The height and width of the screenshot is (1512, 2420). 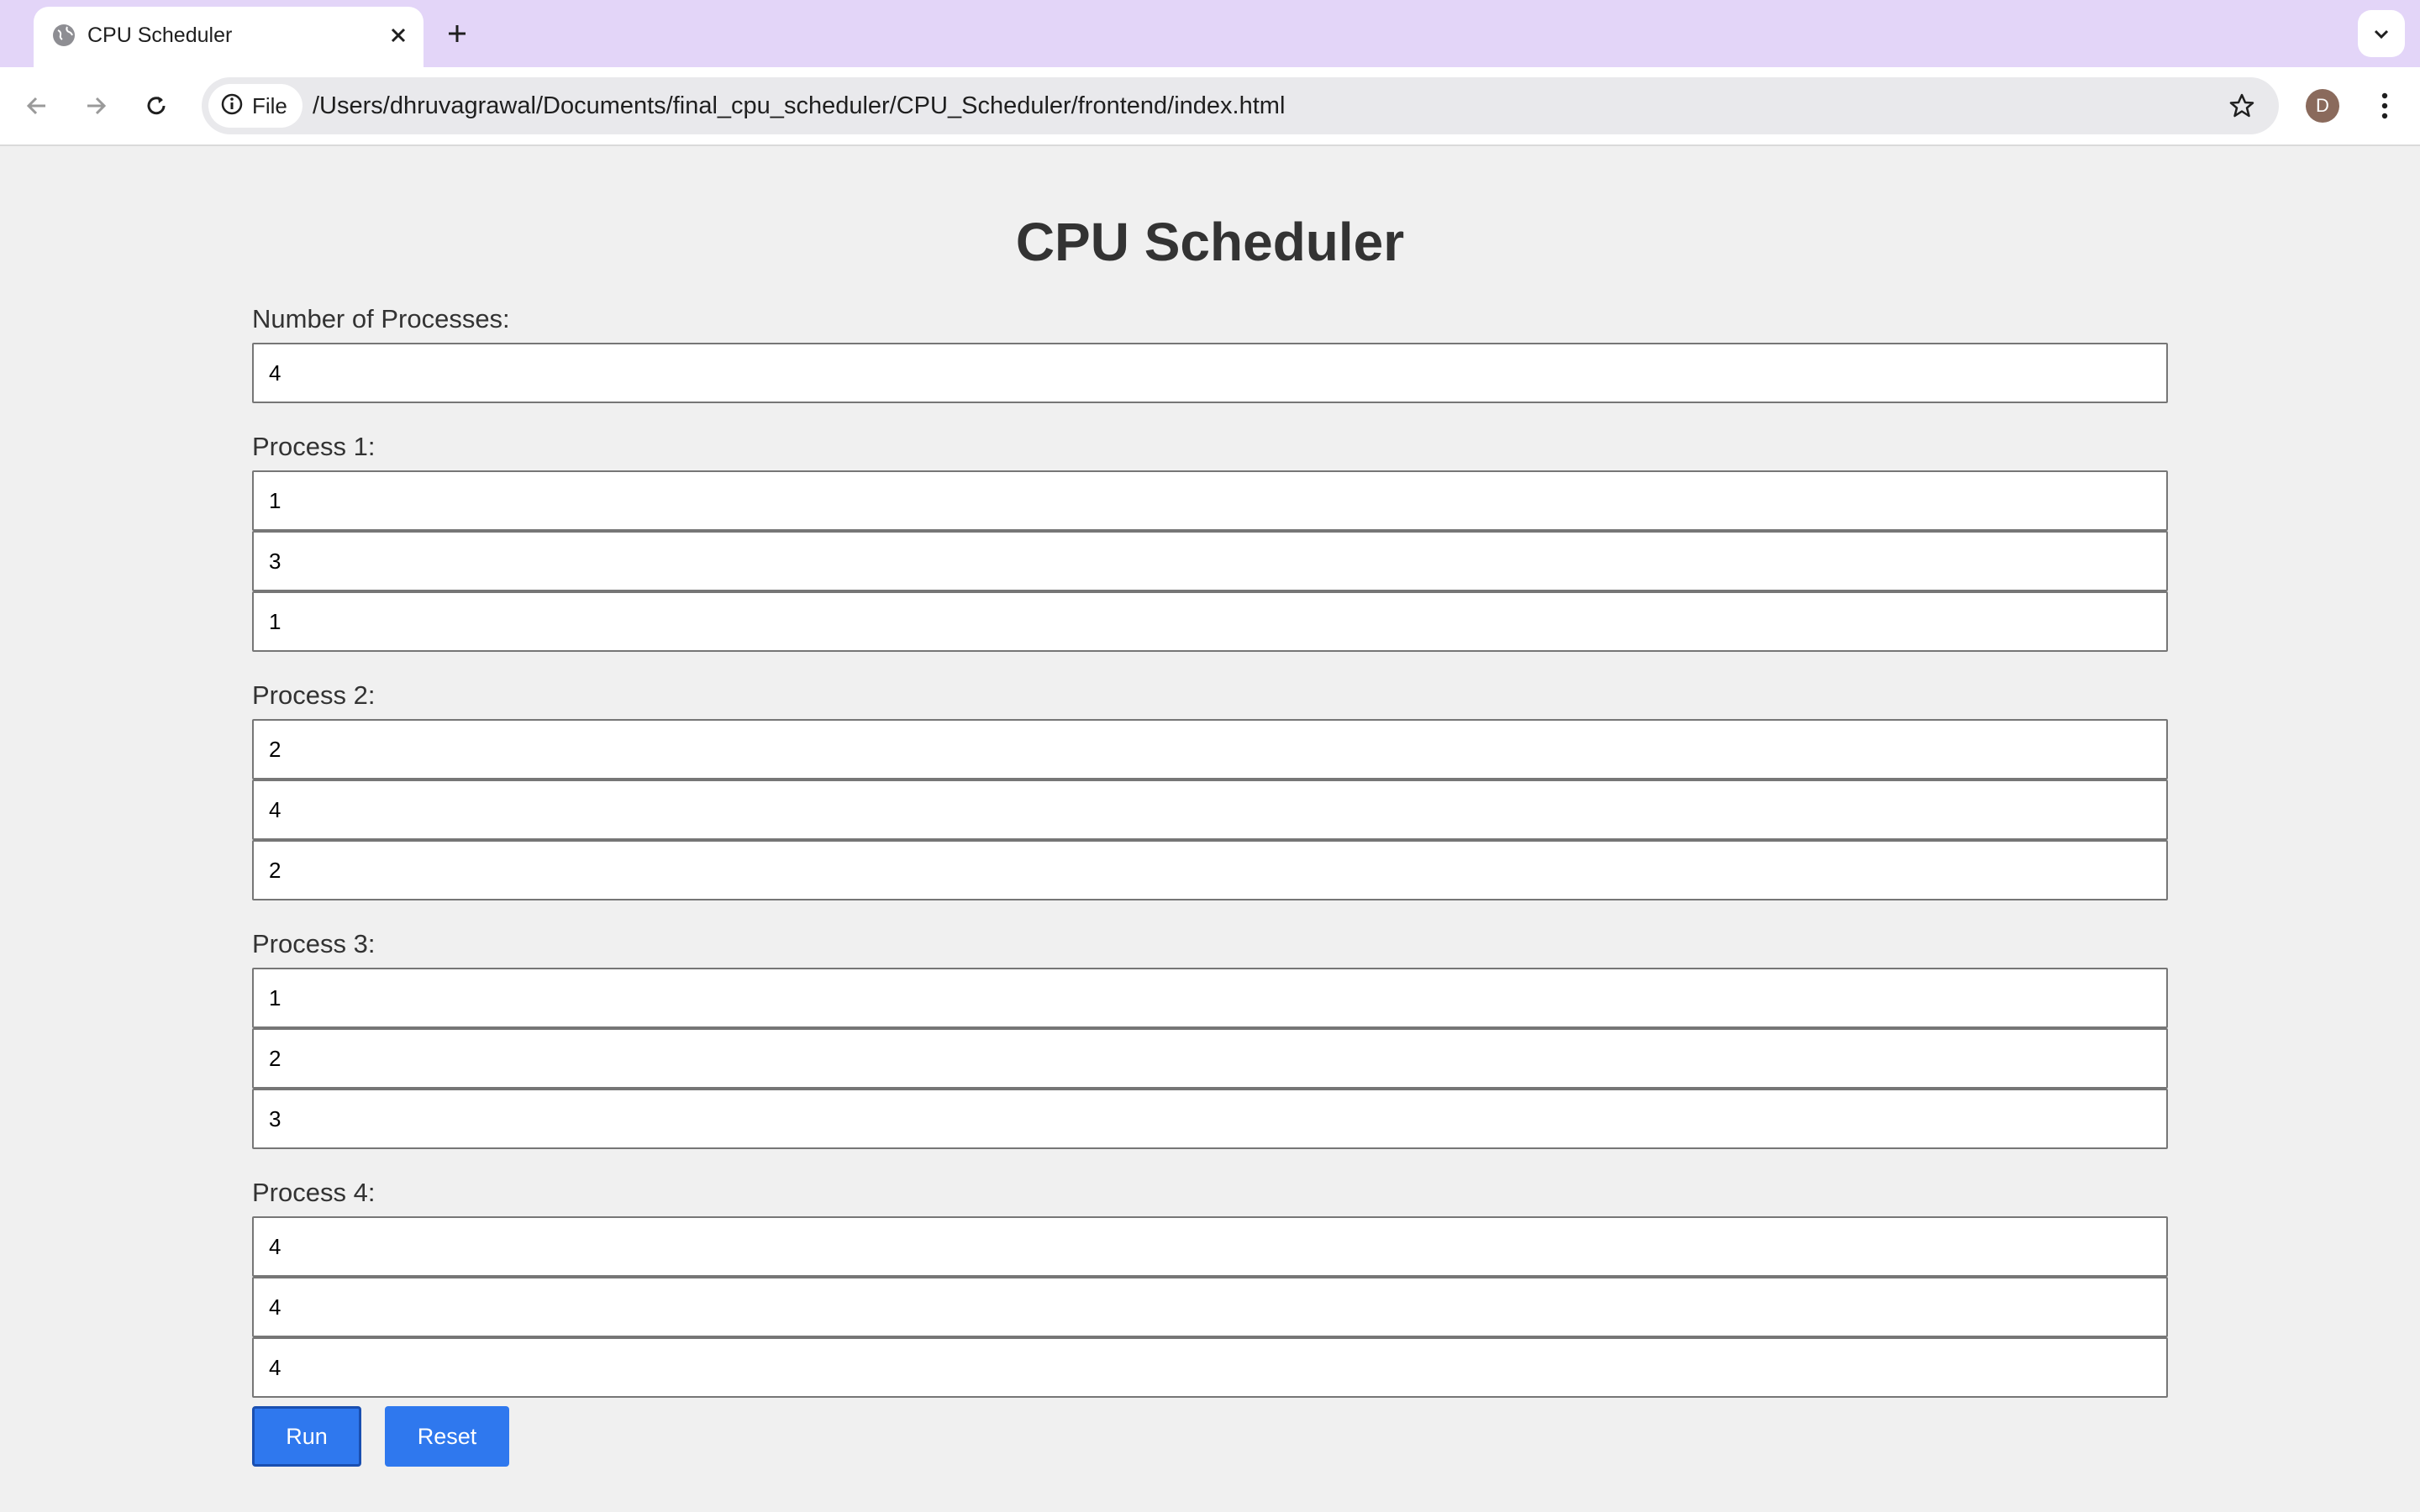 What do you see at coordinates (2385, 106) in the screenshot?
I see `kebab-menu-icon` at bounding box center [2385, 106].